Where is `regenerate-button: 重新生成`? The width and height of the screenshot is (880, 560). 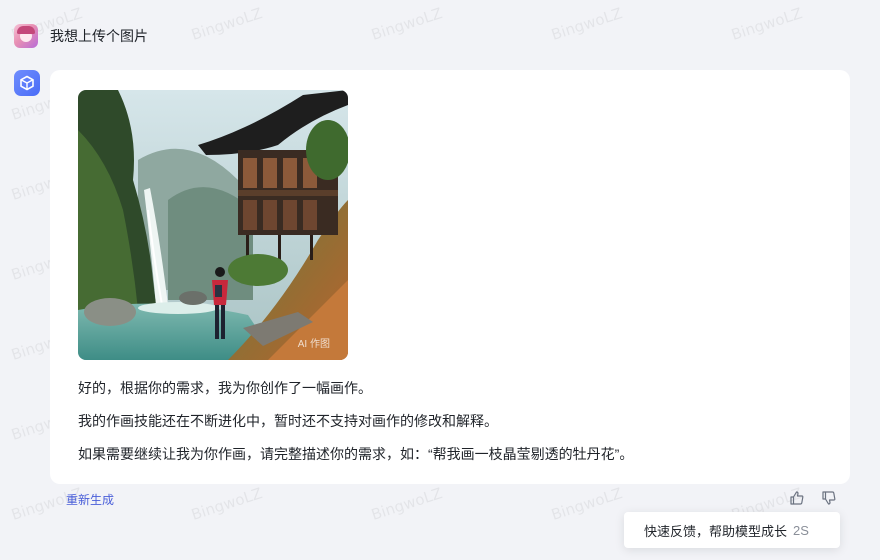
regenerate-button: 重新生成 is located at coordinates (90, 499).